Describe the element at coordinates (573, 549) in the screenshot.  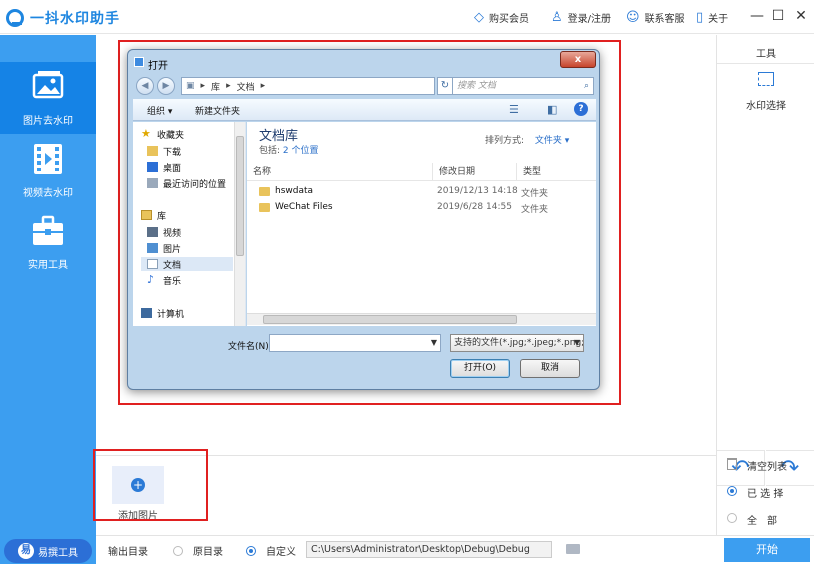
I see `folder-icon` at that location.